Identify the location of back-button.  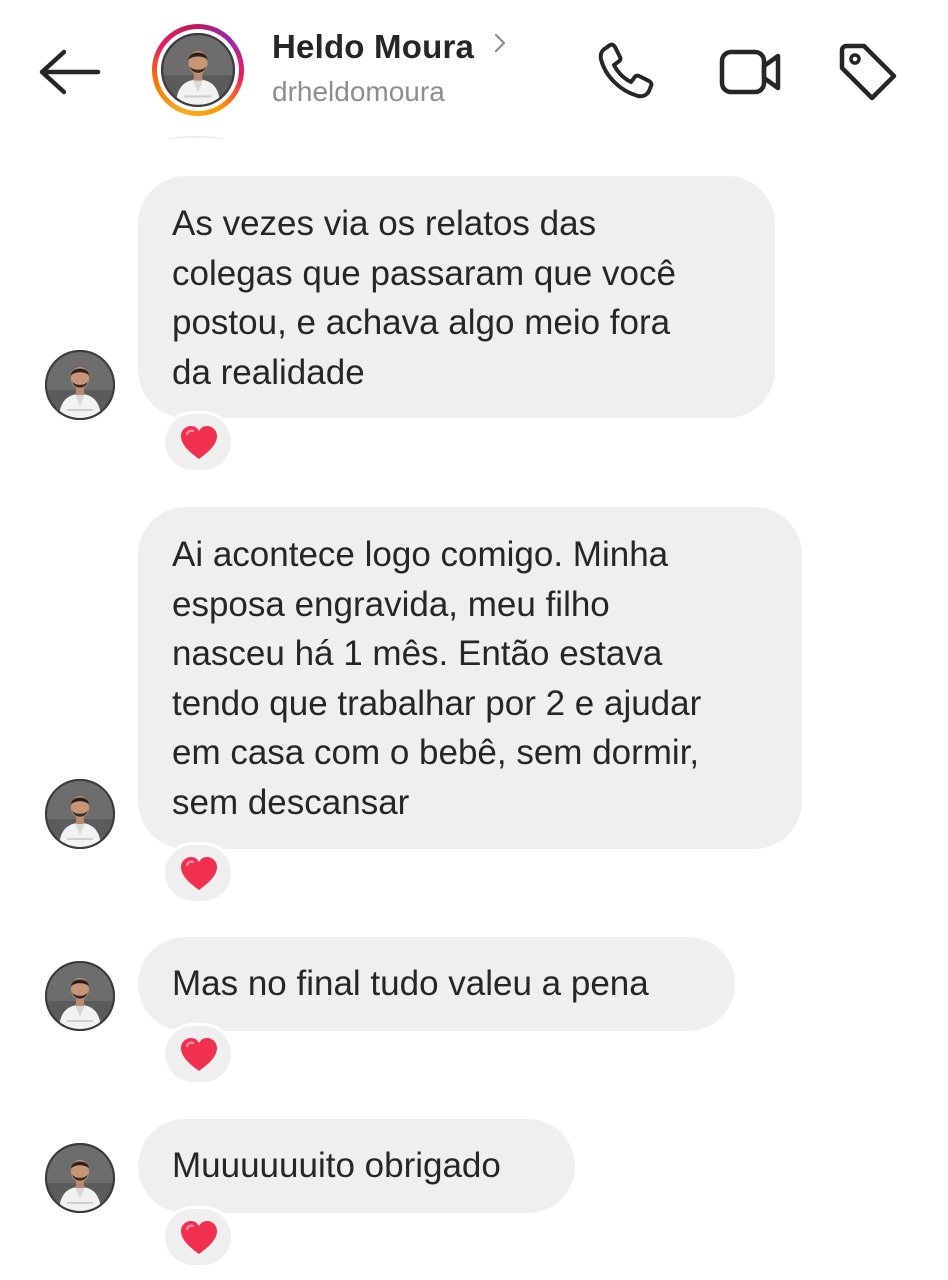
(69, 72).